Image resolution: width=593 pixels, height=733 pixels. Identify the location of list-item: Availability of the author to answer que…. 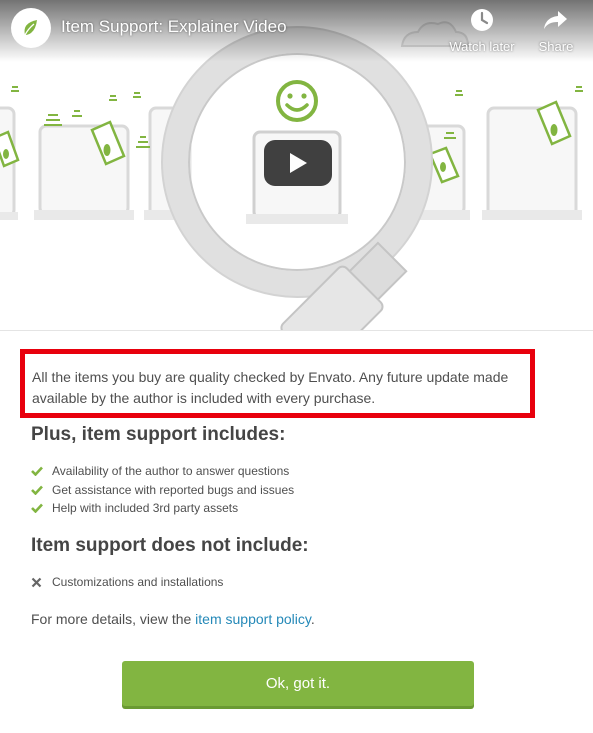
(162, 471).